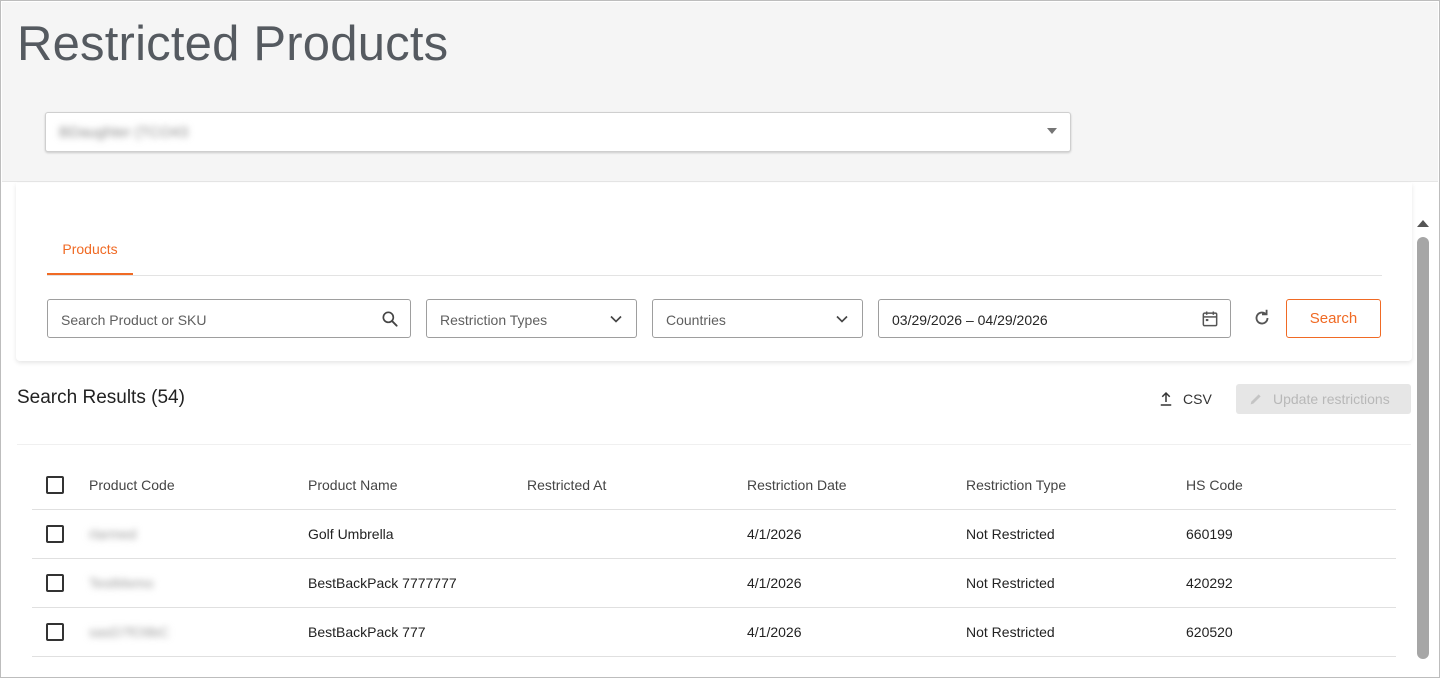 The height and width of the screenshot is (678, 1440). I want to click on update-restrictions-button: Update restrictions, so click(1323, 399).